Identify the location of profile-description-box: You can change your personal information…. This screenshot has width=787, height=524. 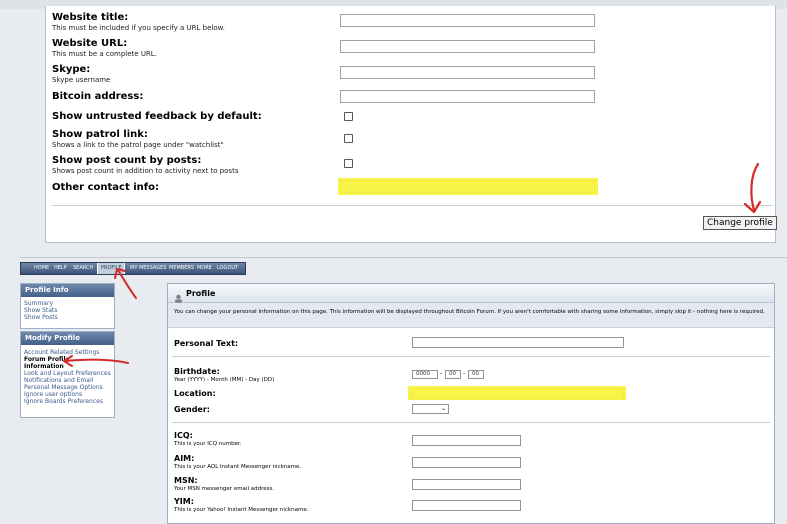
(471, 315).